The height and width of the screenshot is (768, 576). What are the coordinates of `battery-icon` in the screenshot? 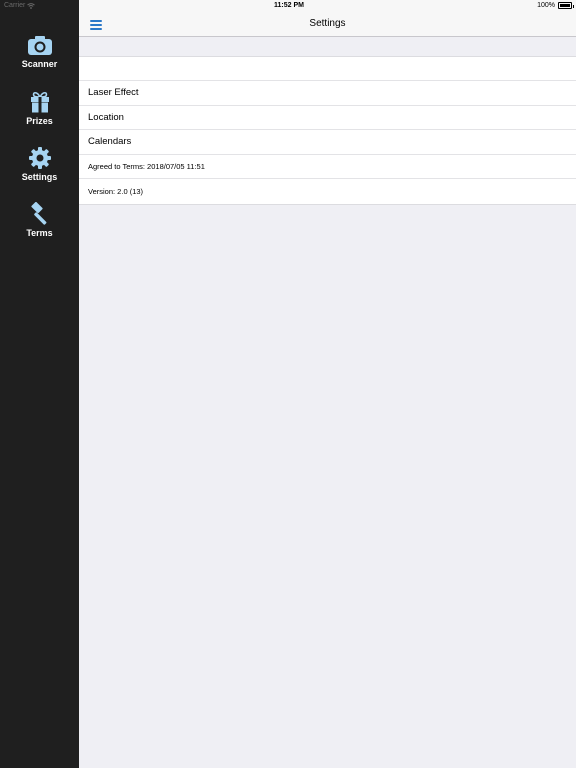 It's located at (566, 5).